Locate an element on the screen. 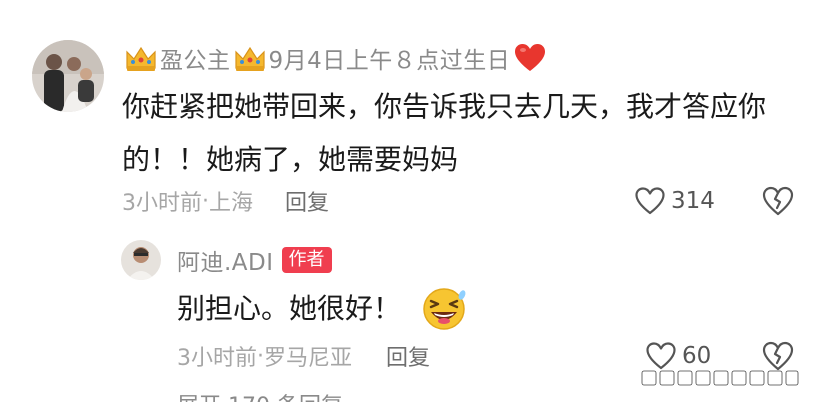  author-name-line: 阿迪.ADI 作者 is located at coordinates (254, 260).